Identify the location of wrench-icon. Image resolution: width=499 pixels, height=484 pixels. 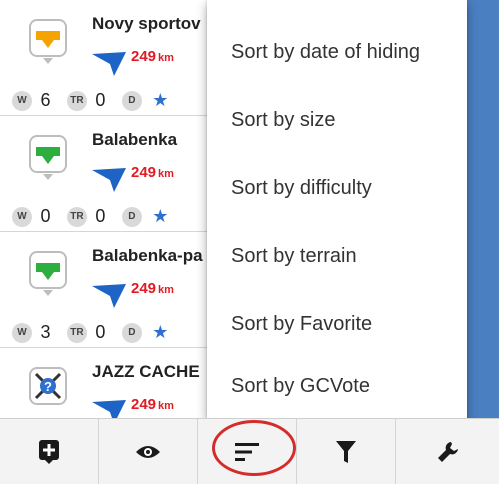
(447, 451).